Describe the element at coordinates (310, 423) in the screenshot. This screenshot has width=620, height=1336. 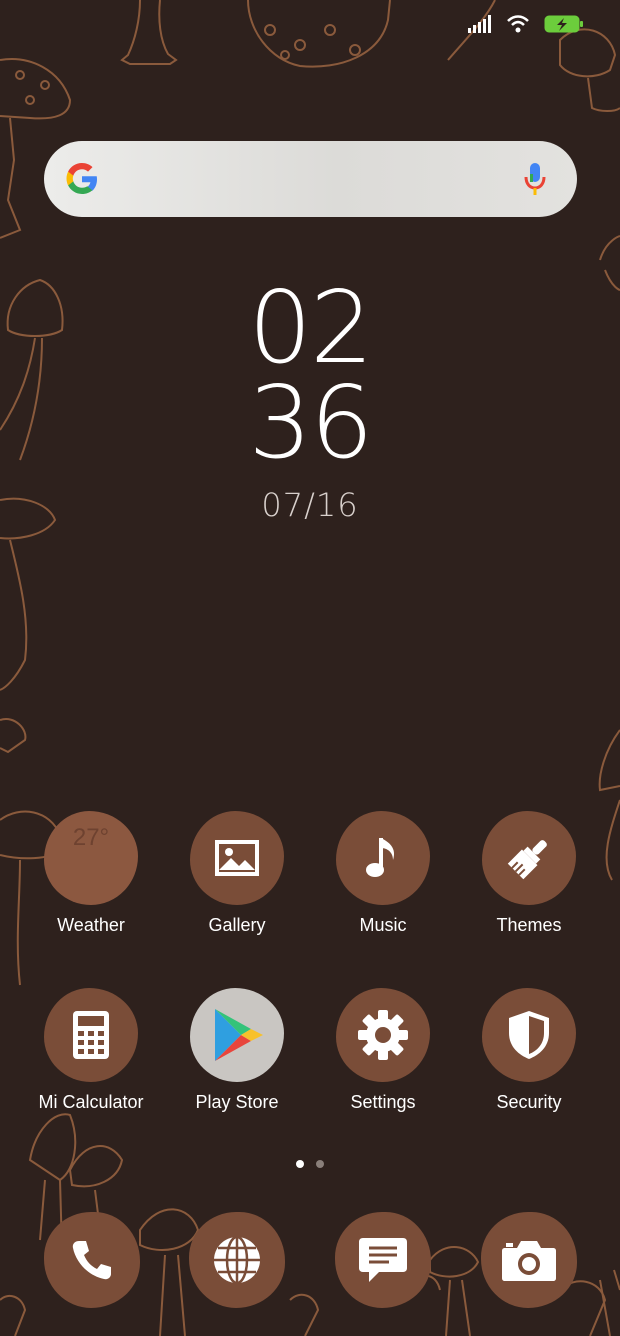
I see `clock-minutes: 36` at that location.